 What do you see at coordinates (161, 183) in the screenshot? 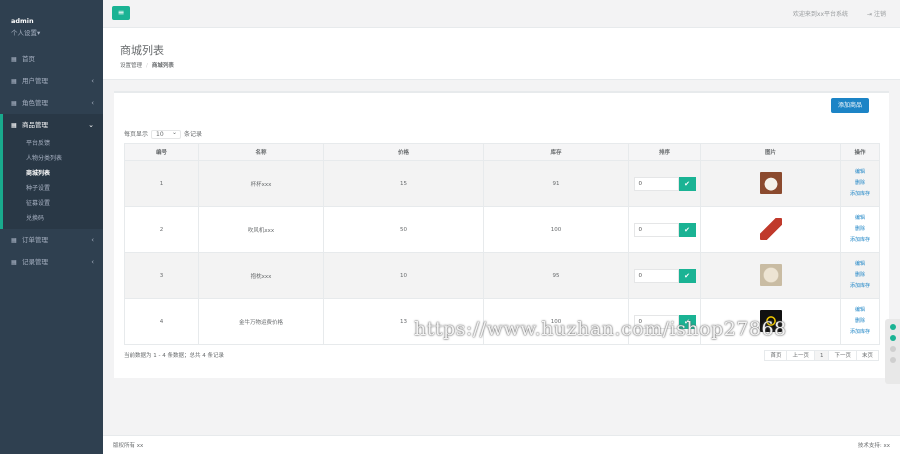
I see `cell-id: 1` at bounding box center [161, 183].